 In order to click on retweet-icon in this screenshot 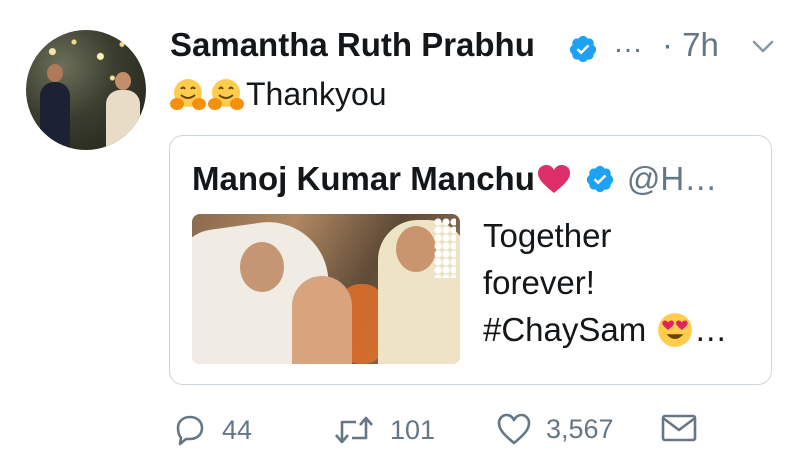, I will do `click(354, 430)`.